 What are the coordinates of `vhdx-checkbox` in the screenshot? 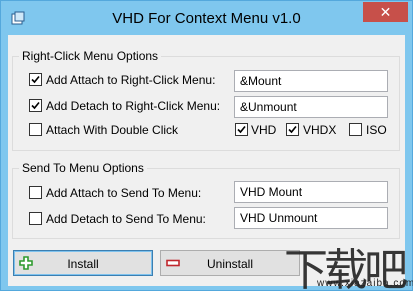 It's located at (292, 129).